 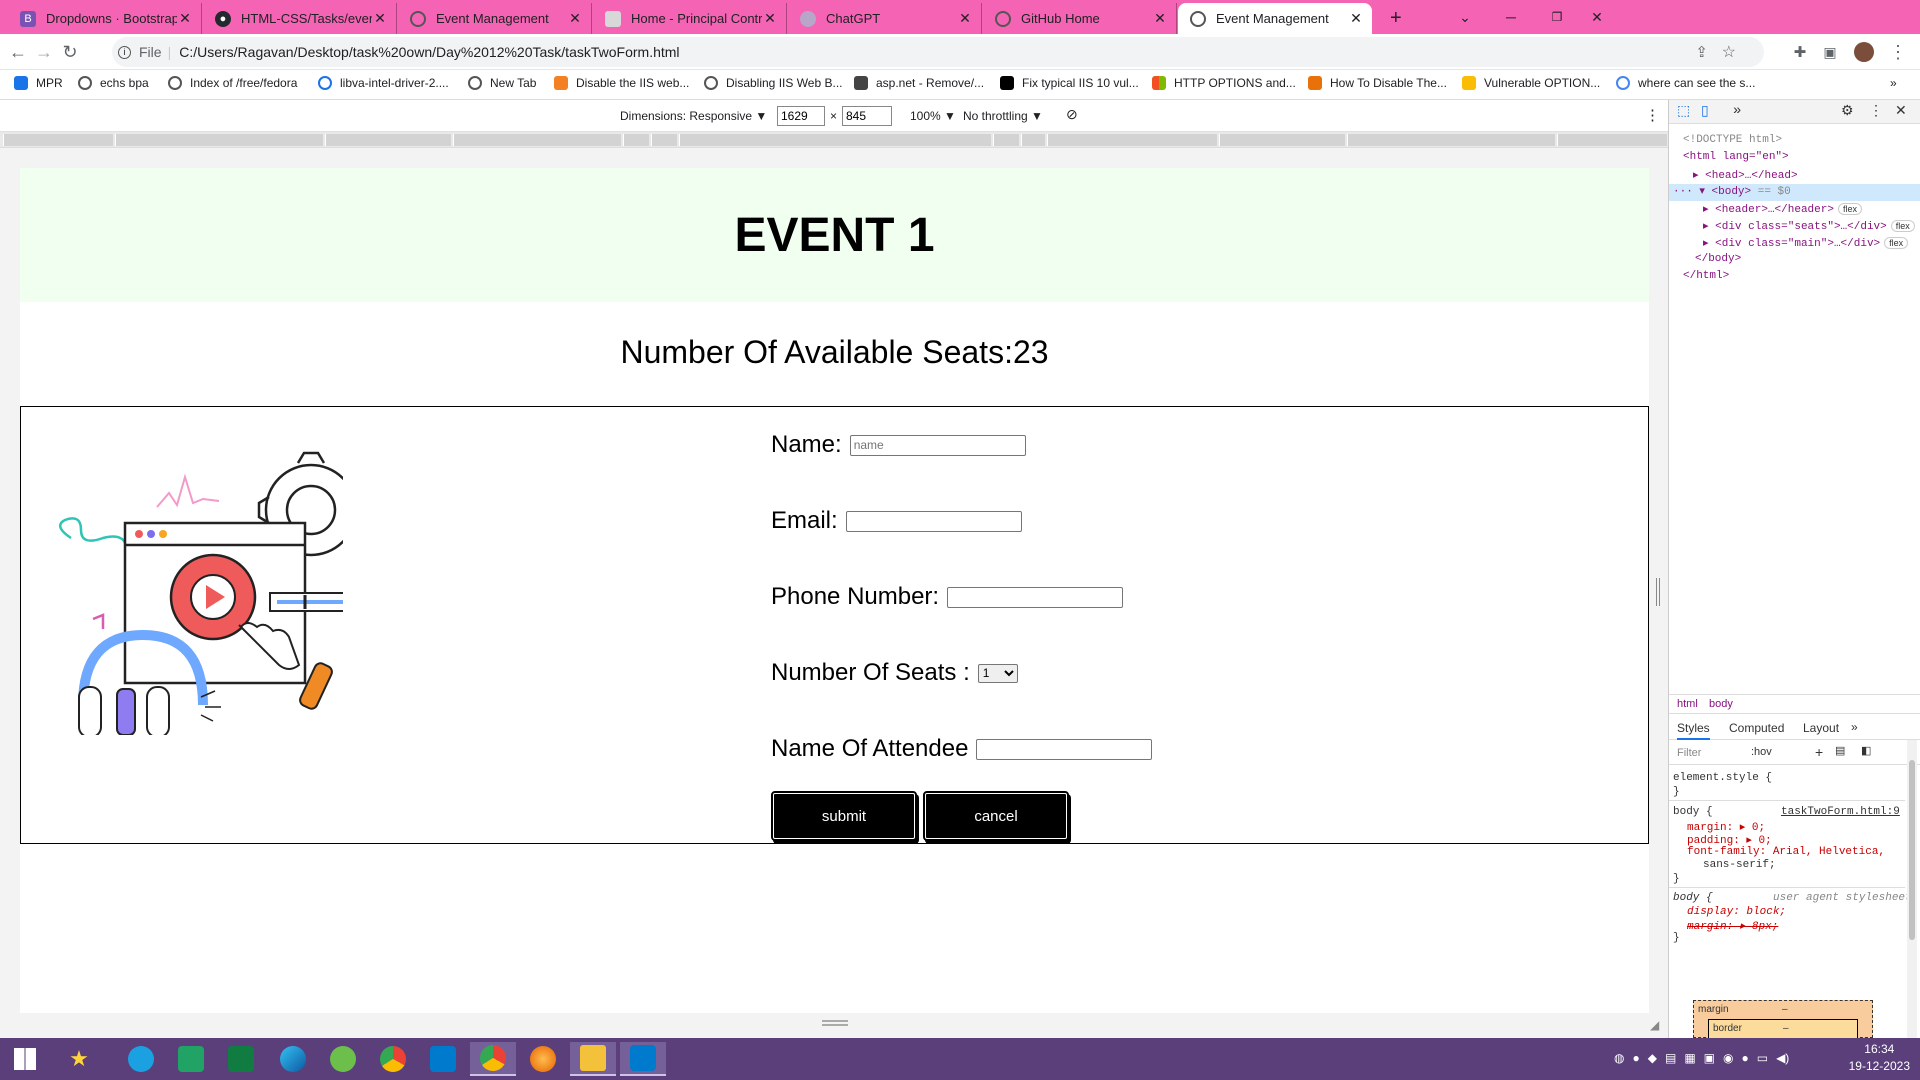 I want to click on viewport-resize-handle, so click(x=1658, y=592).